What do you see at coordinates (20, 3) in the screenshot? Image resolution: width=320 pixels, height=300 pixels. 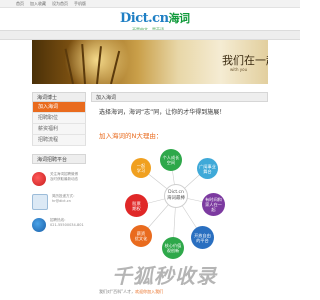 I see `topnav-home: 首页` at bounding box center [20, 3].